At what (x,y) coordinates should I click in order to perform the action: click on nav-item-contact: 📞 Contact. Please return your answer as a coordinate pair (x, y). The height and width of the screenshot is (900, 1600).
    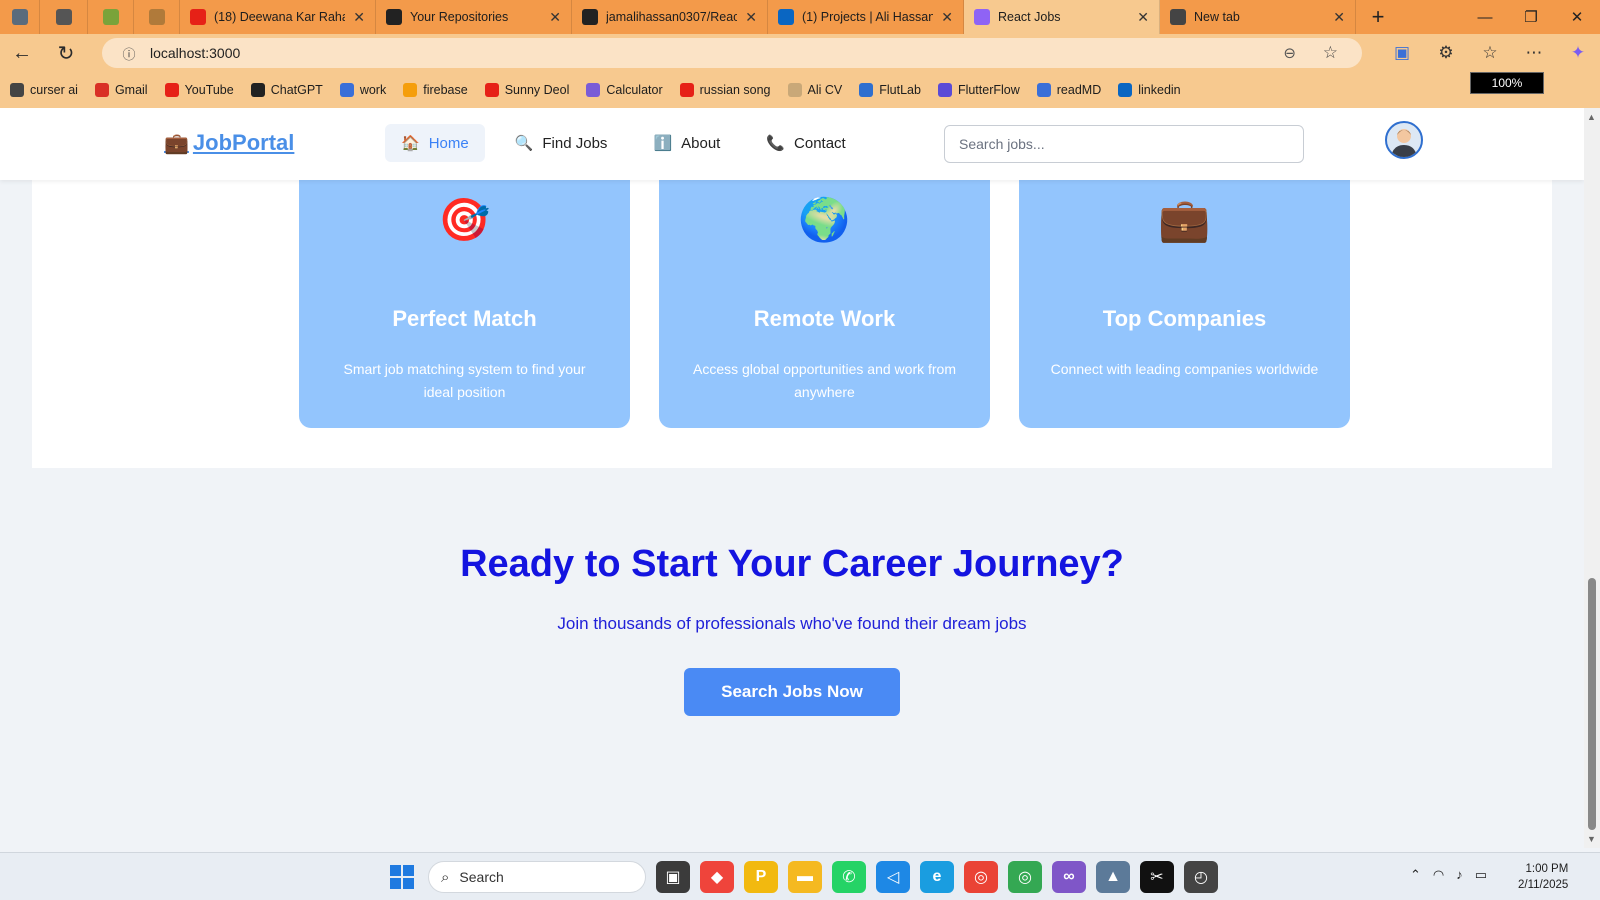
    Looking at the image, I should click on (805, 143).